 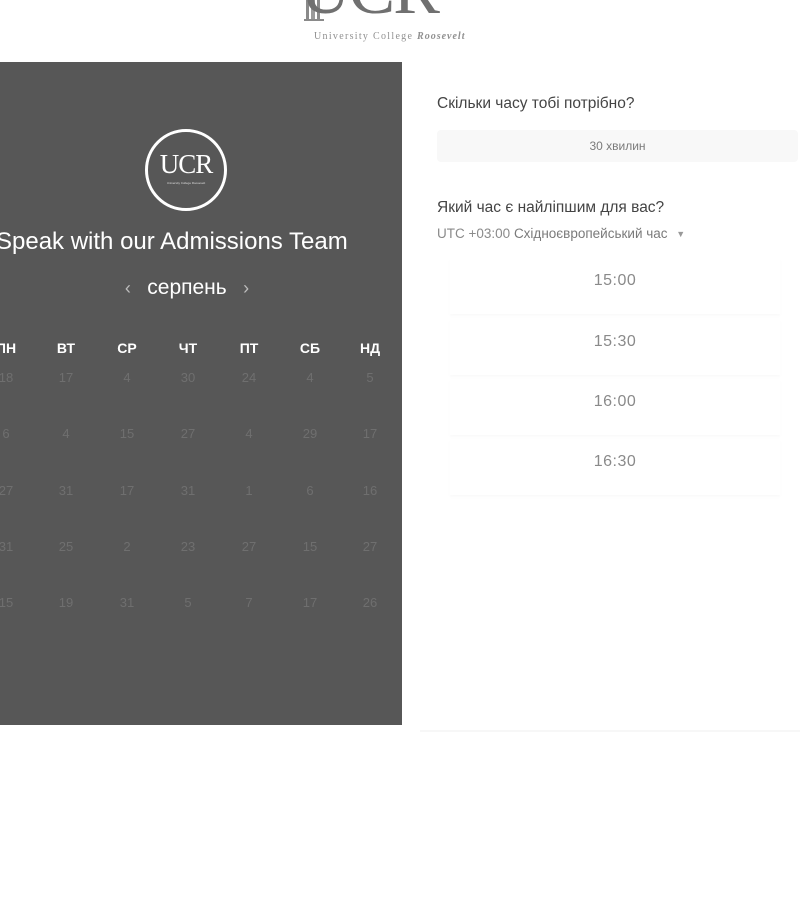 I want to click on prev-month-button: ‹, so click(x=128, y=288).